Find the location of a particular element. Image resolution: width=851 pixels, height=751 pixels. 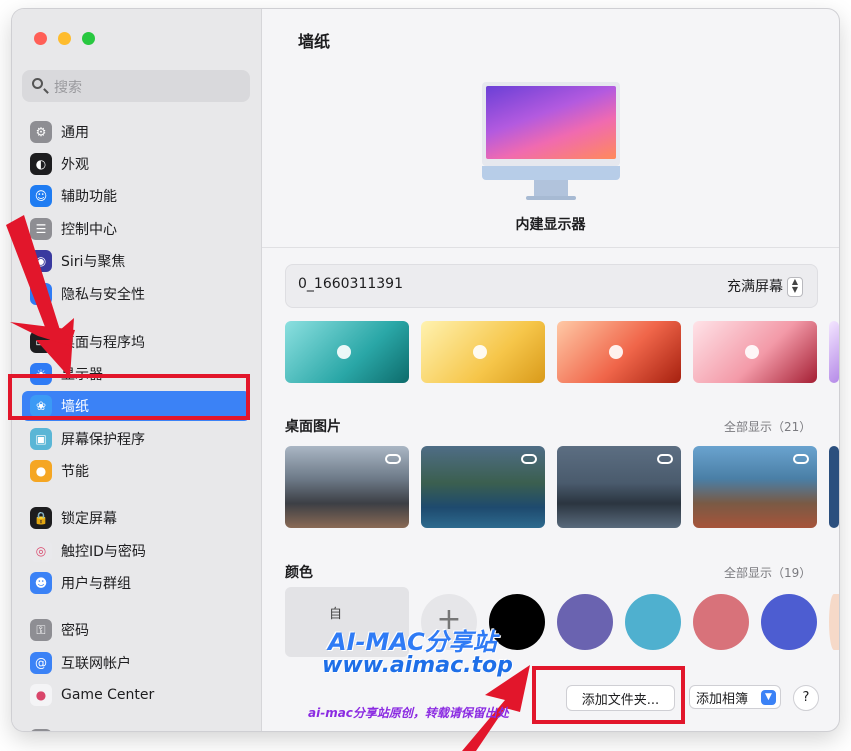

watermark-title: AI-MAC分享站 is located at coordinates (412, 642).